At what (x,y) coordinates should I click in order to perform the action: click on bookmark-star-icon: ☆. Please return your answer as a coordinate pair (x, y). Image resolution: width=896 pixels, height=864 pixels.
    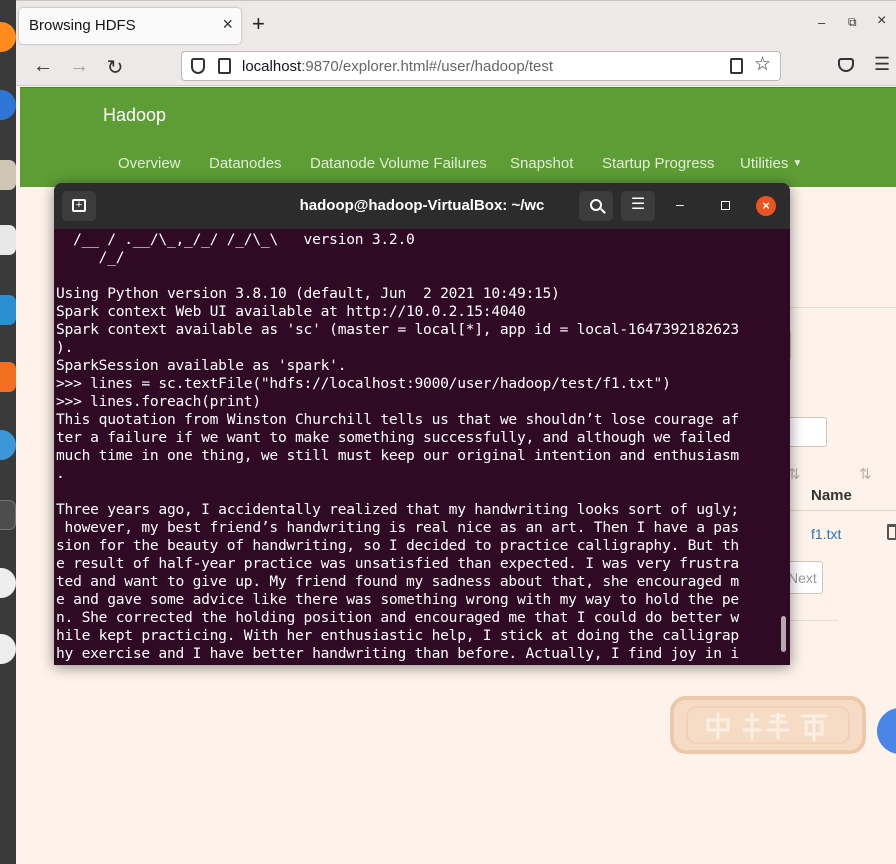
    Looking at the image, I should click on (762, 64).